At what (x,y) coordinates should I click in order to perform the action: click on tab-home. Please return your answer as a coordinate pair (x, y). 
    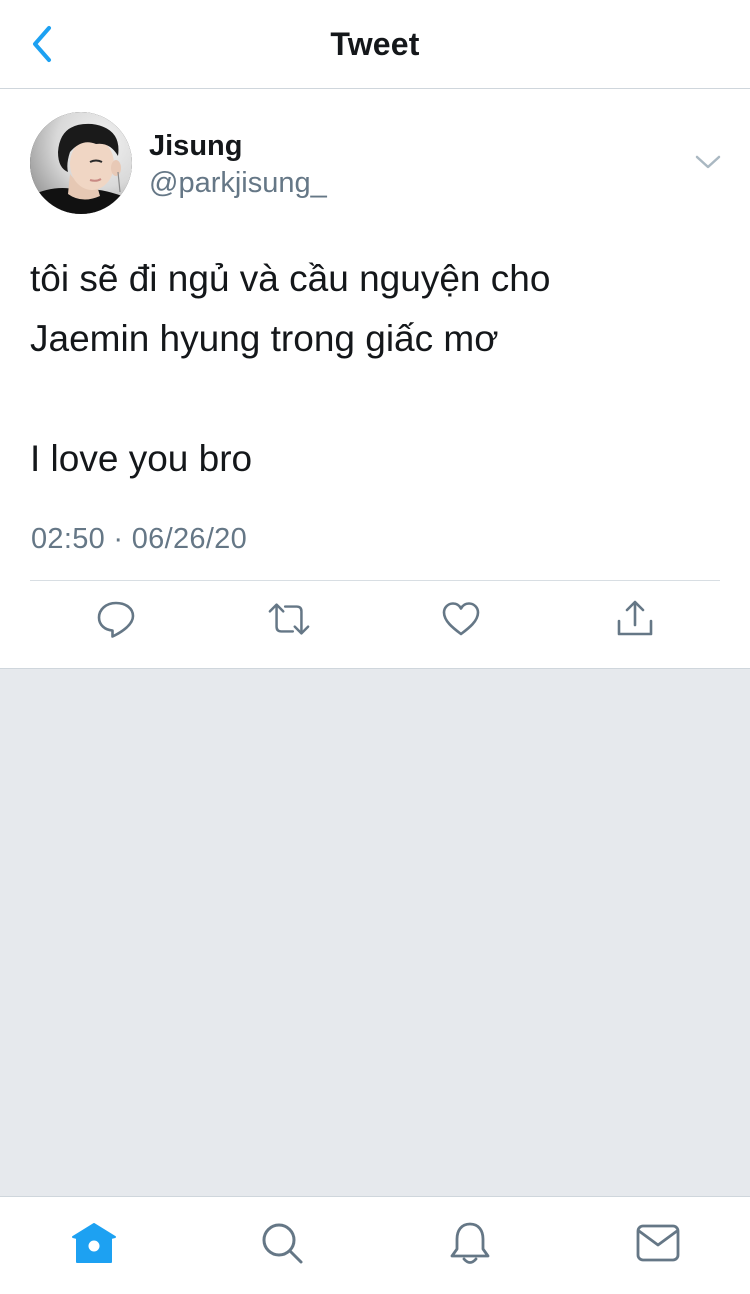
    Looking at the image, I should click on (94, 1243).